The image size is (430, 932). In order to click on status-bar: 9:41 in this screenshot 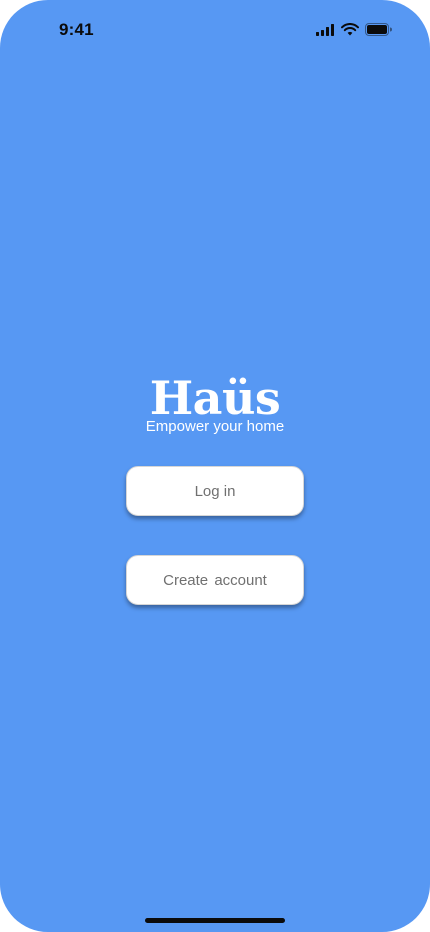, I will do `click(215, 32)`.